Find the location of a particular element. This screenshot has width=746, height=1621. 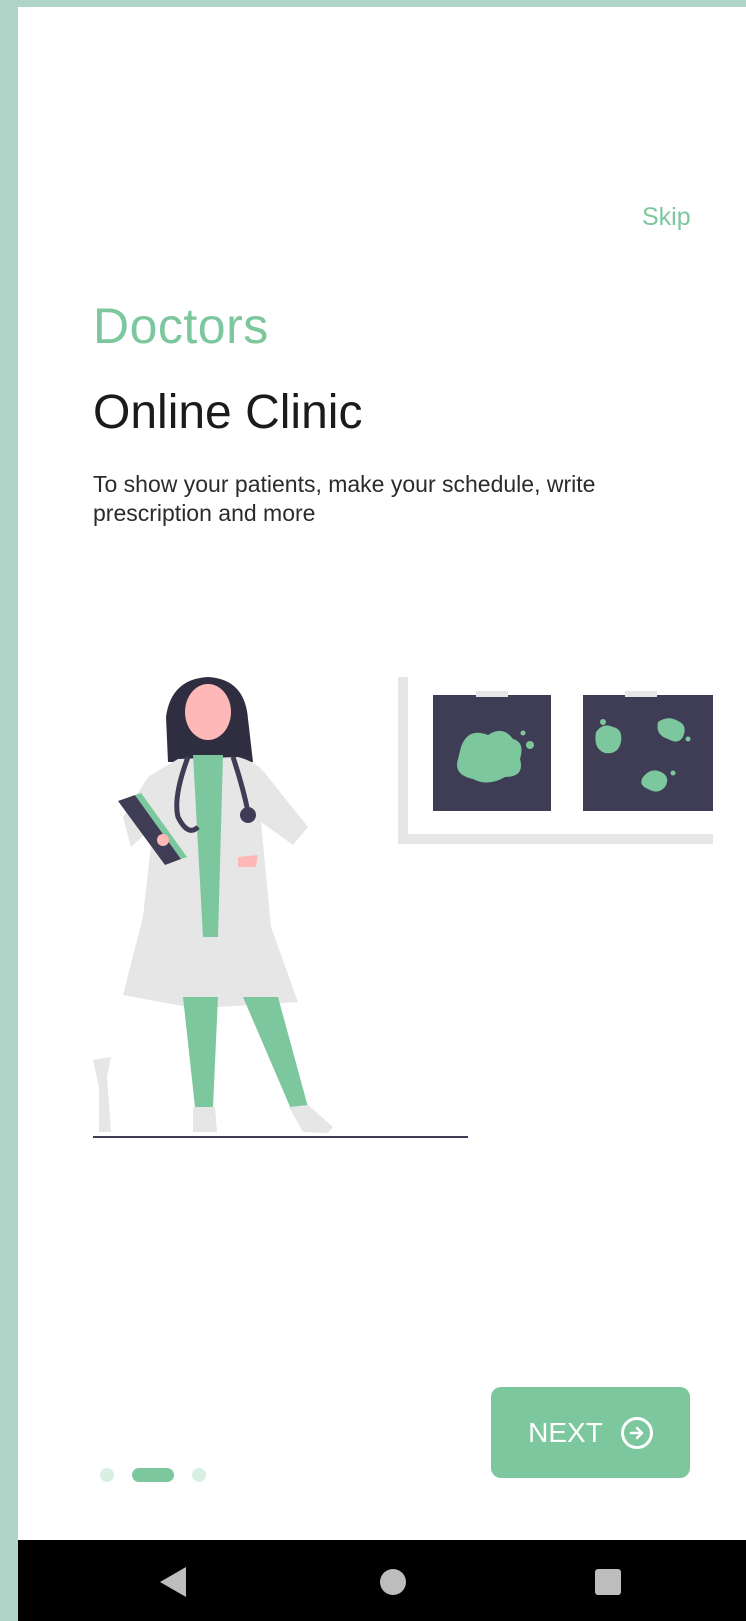

page-indicator is located at coordinates (153, 1475).